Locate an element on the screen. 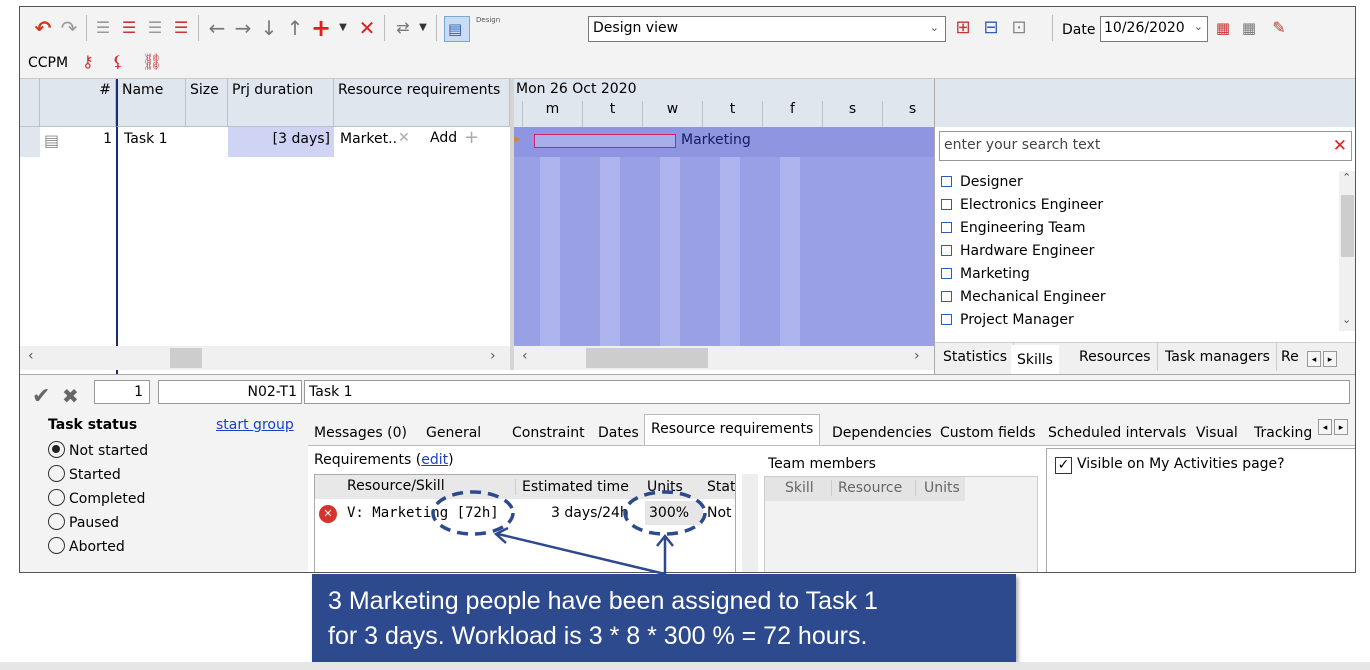 Image resolution: width=1370 pixels, height=670 pixels. team-header-skill: Skill is located at coordinates (799, 488).